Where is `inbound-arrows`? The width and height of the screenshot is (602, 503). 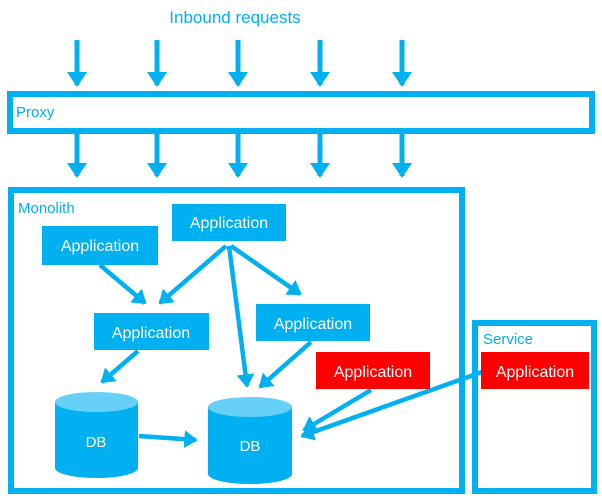 inbound-arrows is located at coordinates (239, 64).